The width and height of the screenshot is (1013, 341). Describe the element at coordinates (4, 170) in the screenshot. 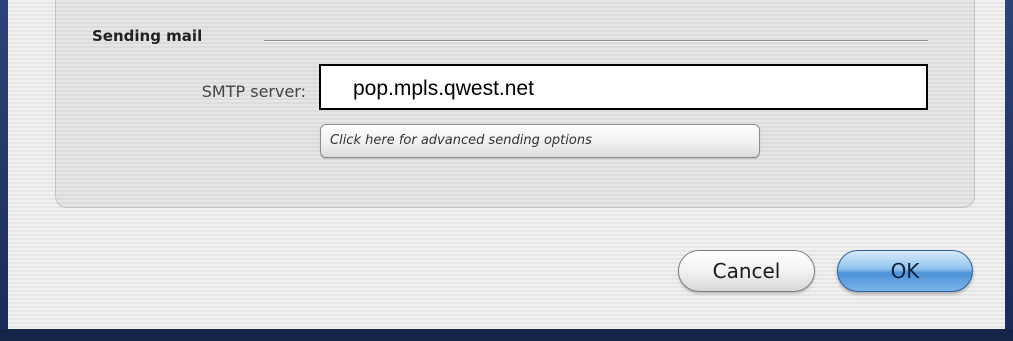

I see `desktop-background-left` at that location.